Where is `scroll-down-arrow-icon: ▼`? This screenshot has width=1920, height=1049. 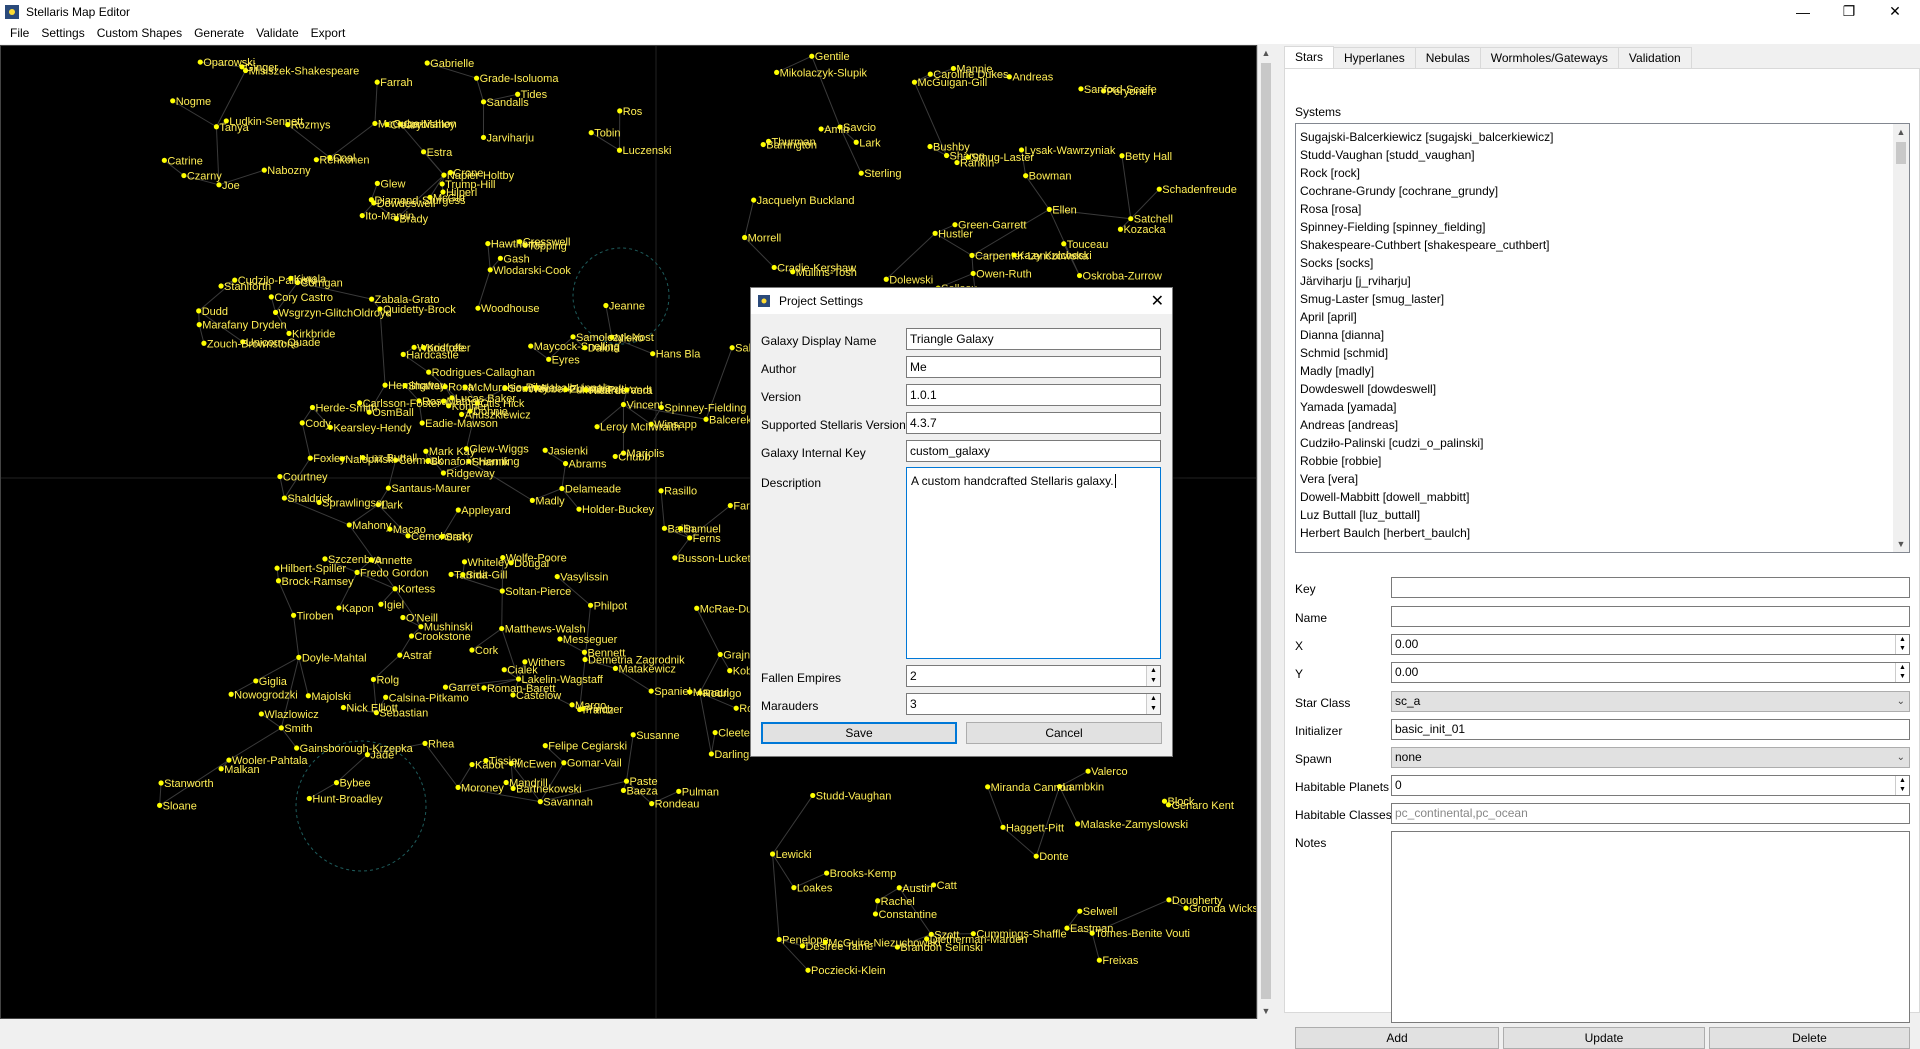 scroll-down-arrow-icon: ▼ is located at coordinates (1266, 1011).